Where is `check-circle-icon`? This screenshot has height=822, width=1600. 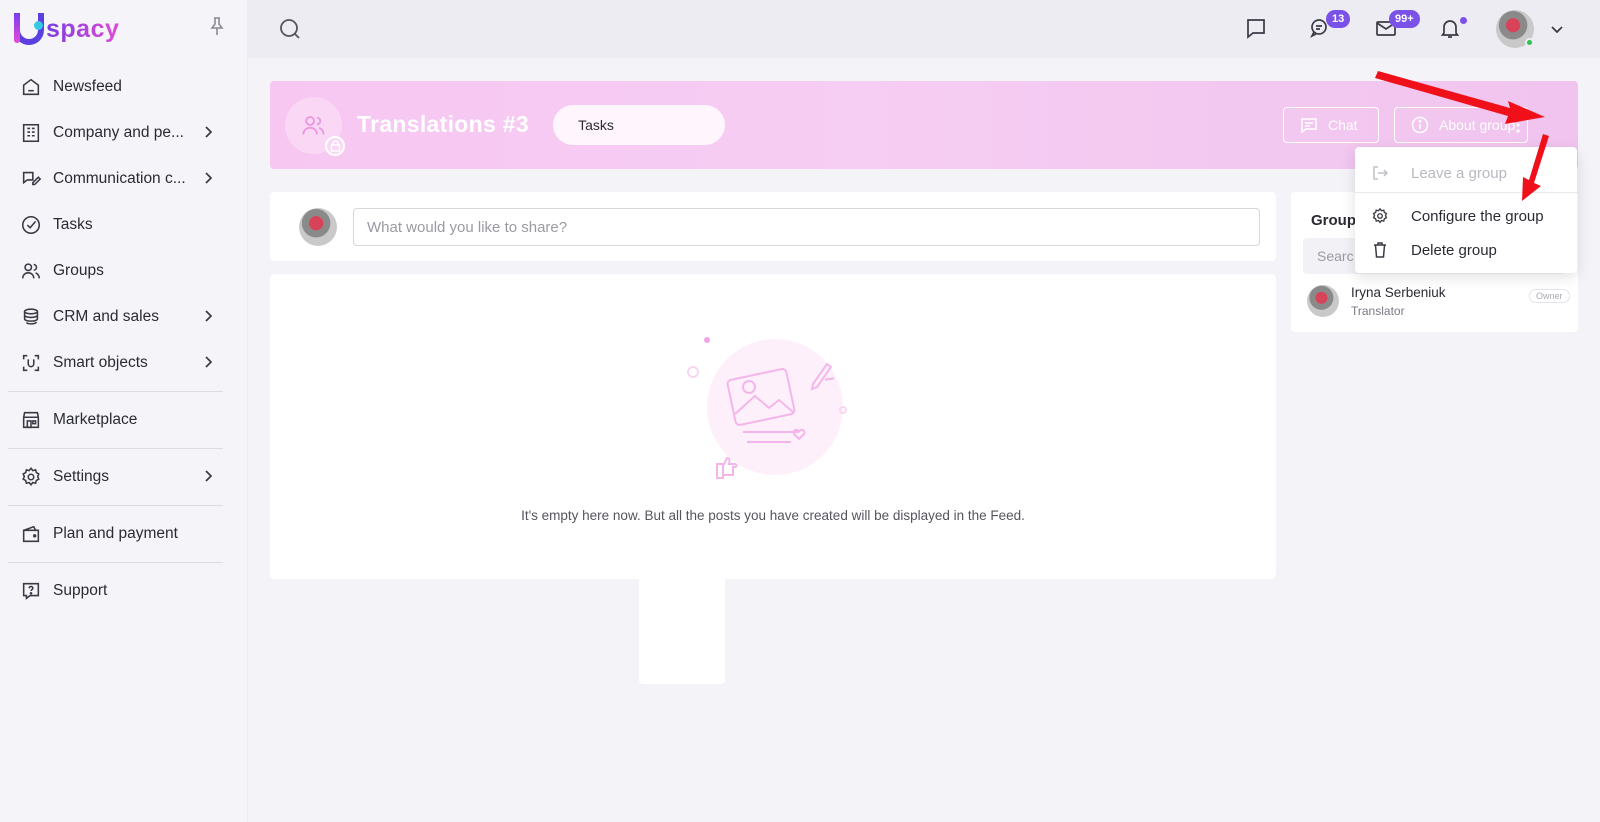
check-circle-icon is located at coordinates (31, 225).